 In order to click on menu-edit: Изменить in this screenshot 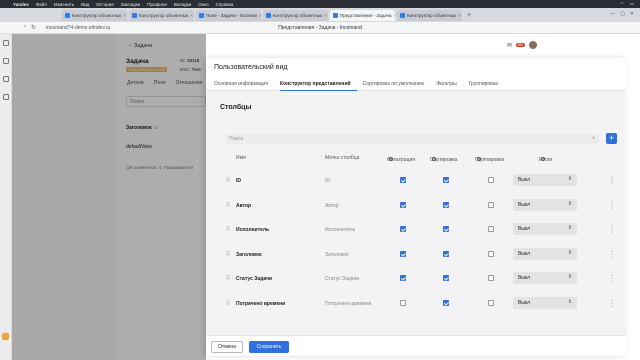, I will do `click(64, 4)`.